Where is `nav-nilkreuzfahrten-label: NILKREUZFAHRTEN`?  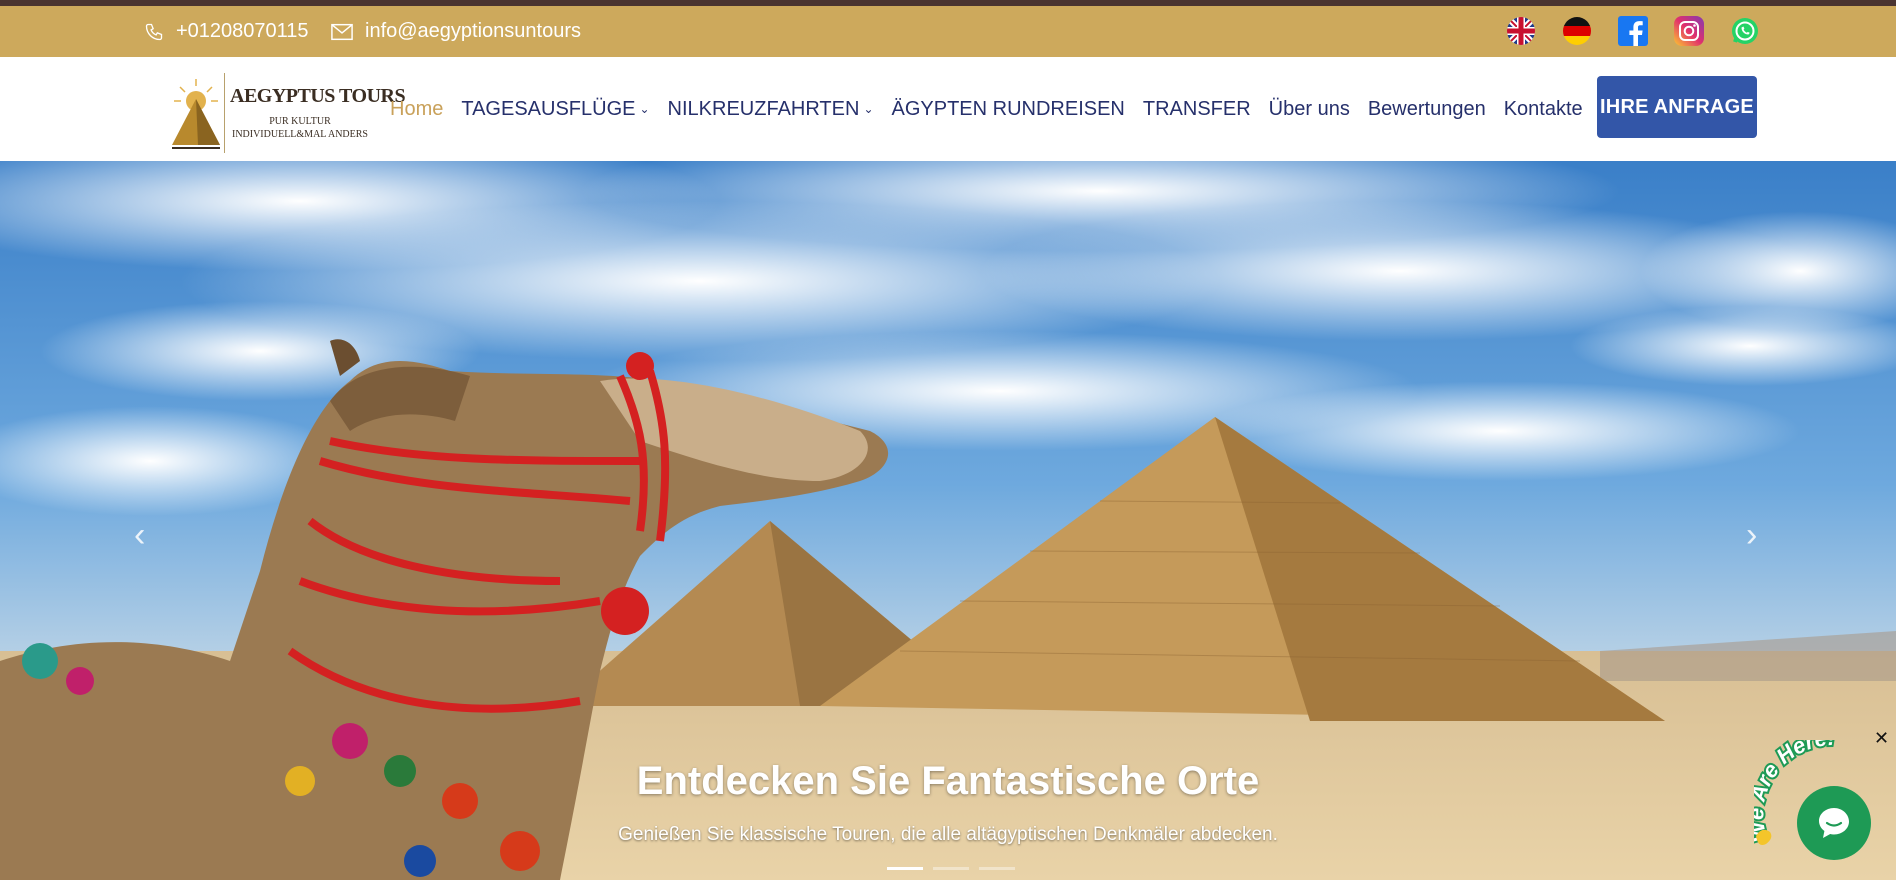 nav-nilkreuzfahrten-label: NILKREUZFAHRTEN is located at coordinates (763, 108).